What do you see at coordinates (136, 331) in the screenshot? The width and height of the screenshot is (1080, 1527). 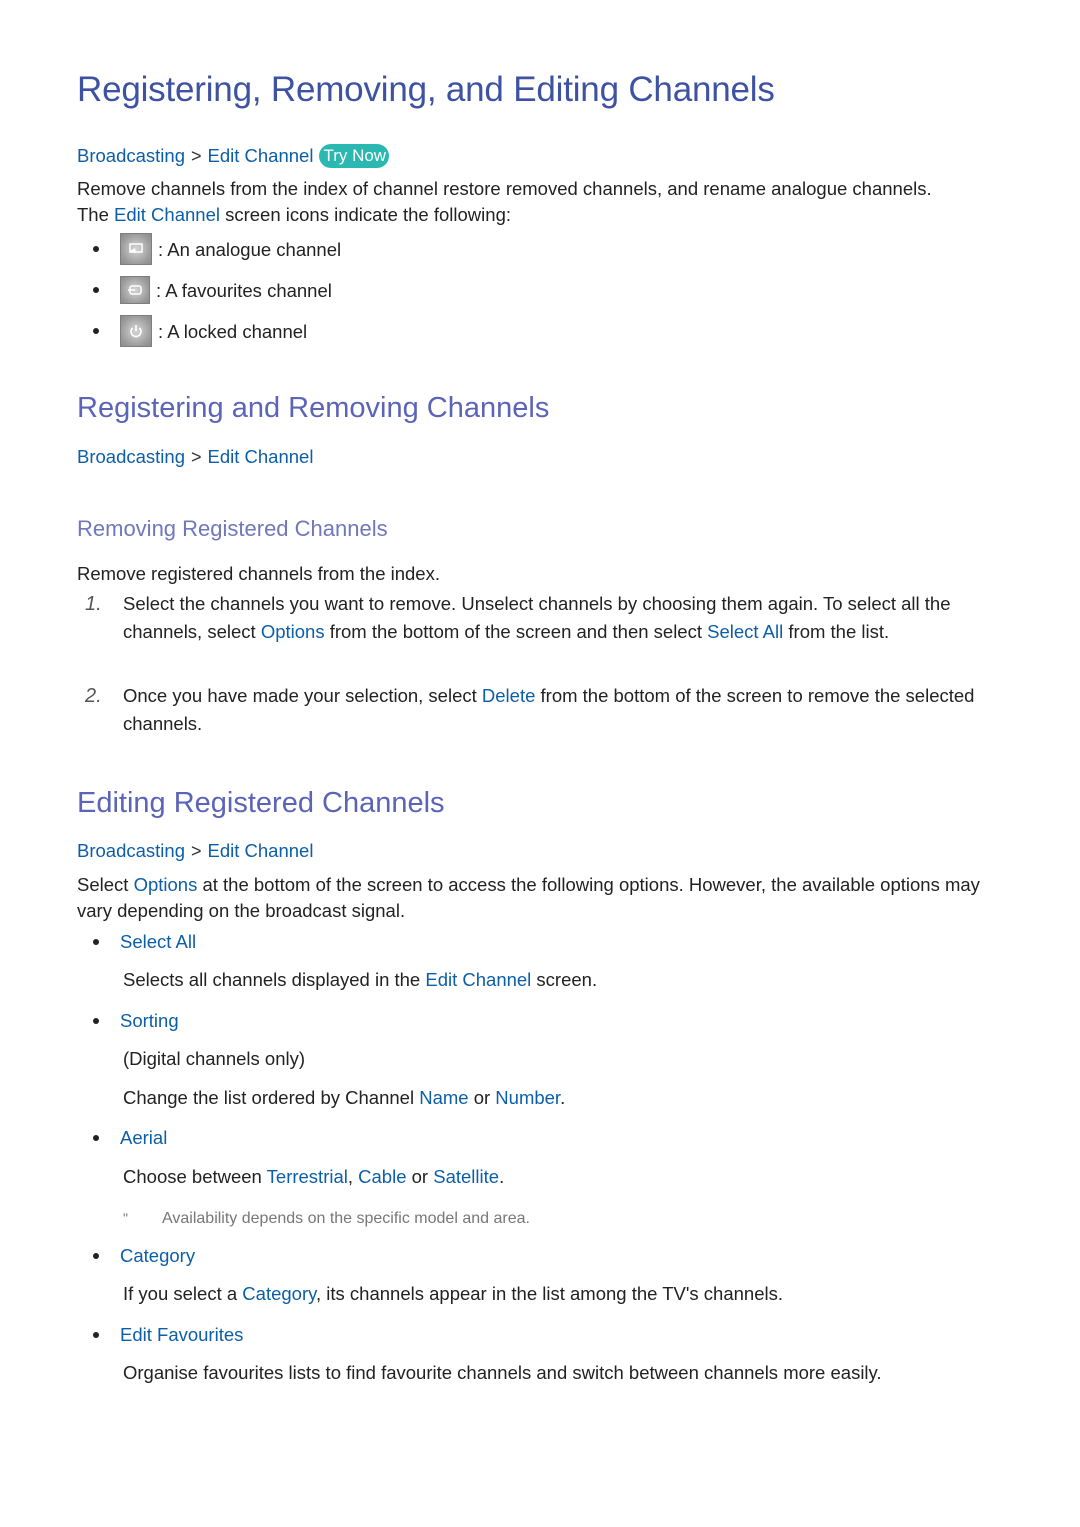 I see `locked-channel-icon` at bounding box center [136, 331].